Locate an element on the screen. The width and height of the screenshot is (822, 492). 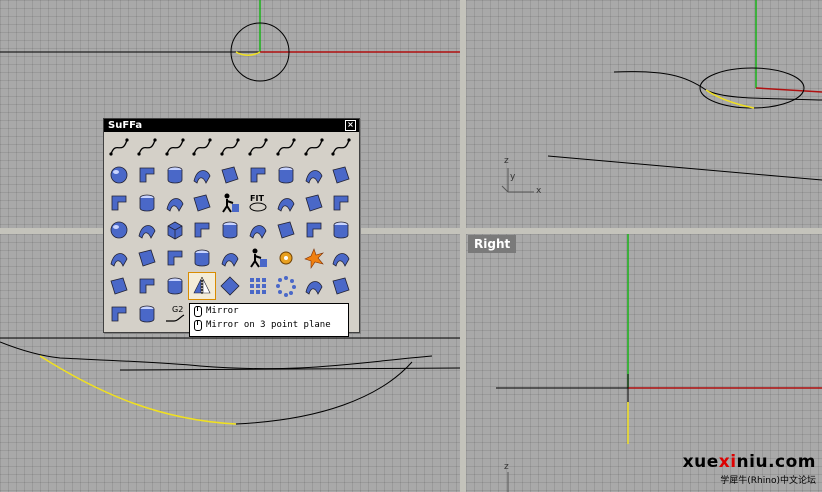
worker-icon is located at coordinates (230, 147).